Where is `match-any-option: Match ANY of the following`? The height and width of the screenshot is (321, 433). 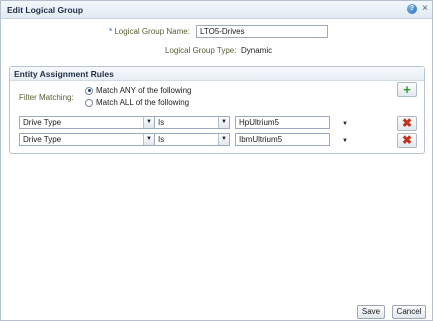 match-any-option: Match ANY of the following is located at coordinates (138, 90).